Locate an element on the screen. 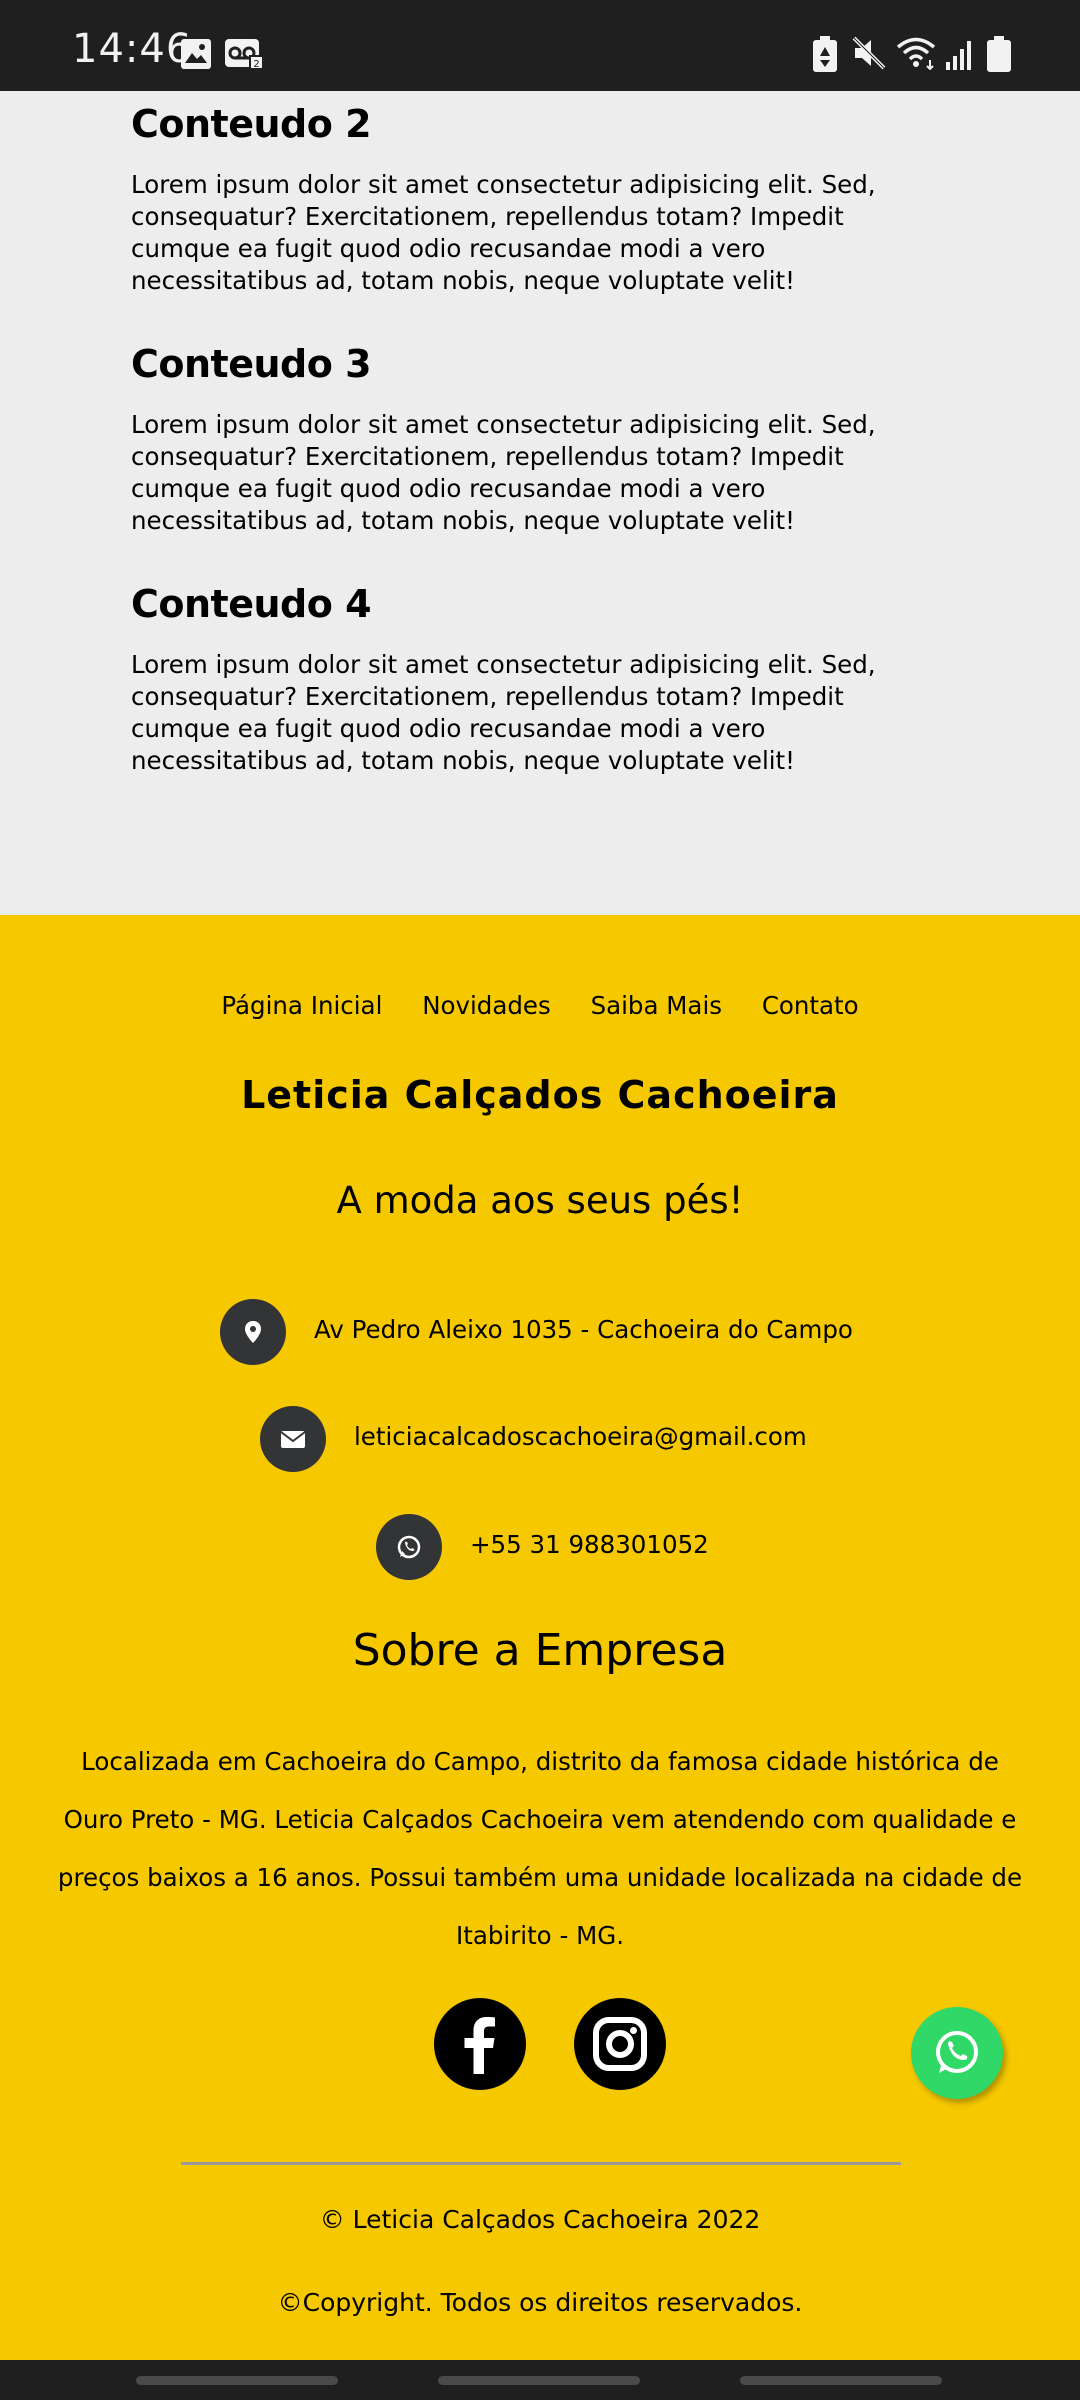  contact-phone: +55 31 988301052 is located at coordinates (540, 1547).